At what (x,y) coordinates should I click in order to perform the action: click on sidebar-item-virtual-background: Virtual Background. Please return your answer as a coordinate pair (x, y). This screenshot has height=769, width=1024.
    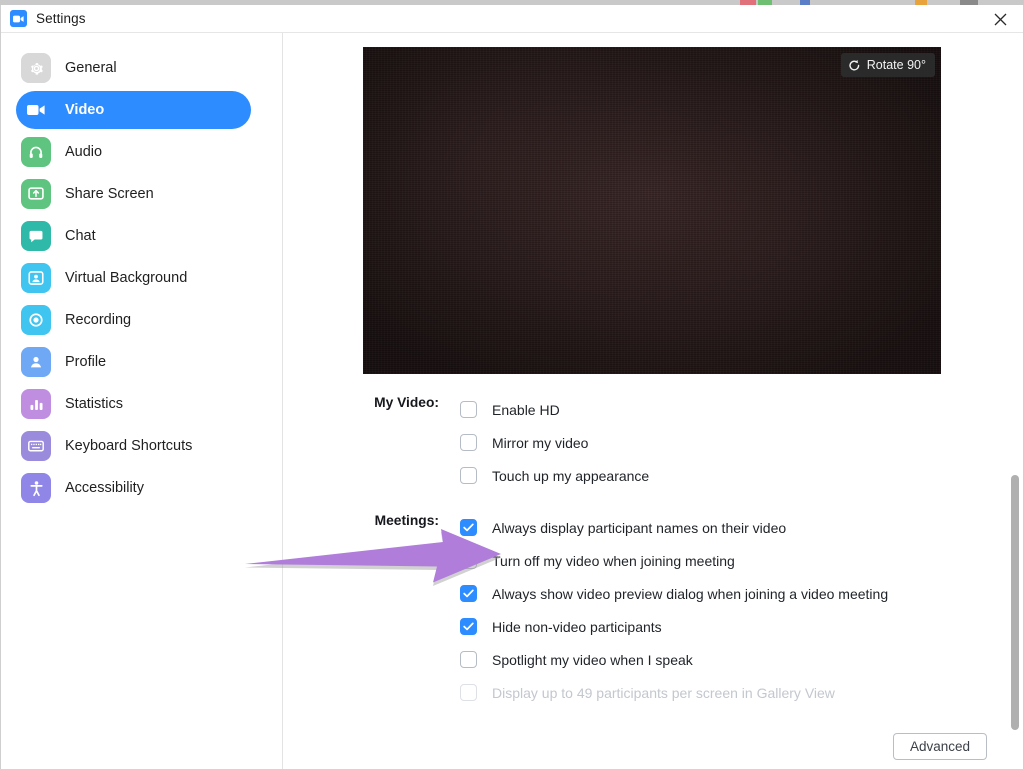
    Looking at the image, I should click on (133, 278).